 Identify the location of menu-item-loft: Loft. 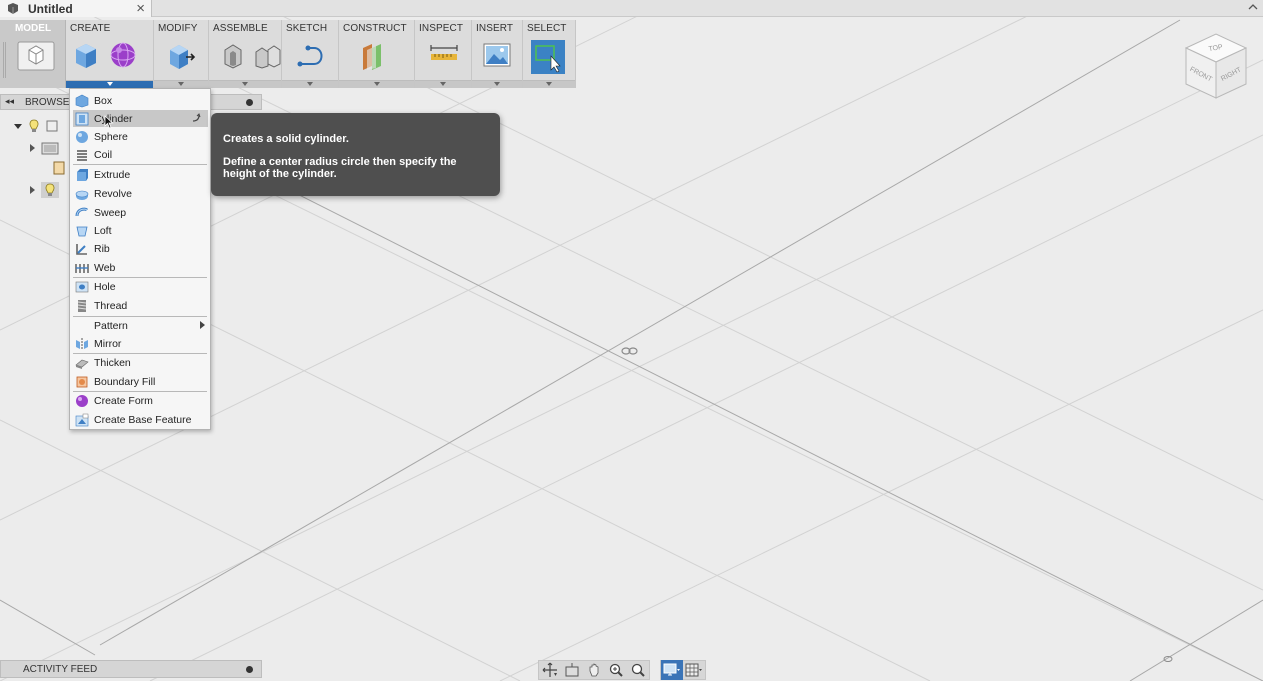
(140, 230).